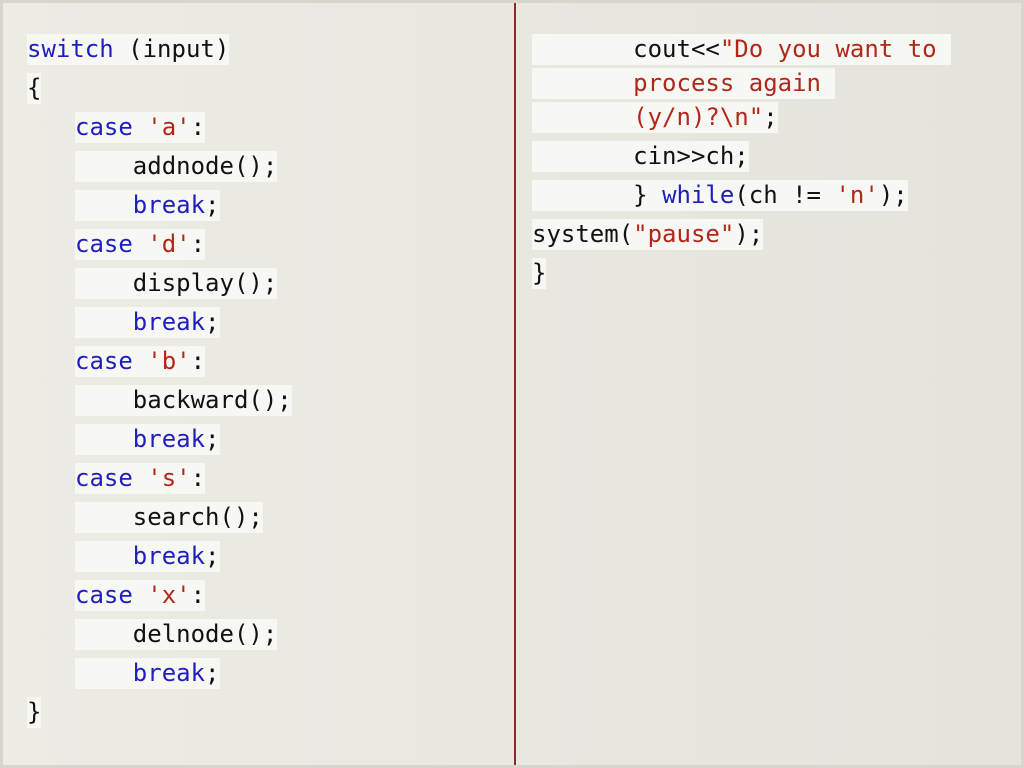 The width and height of the screenshot is (1024, 768). I want to click on code-line-open-brace: {, so click(34, 88).